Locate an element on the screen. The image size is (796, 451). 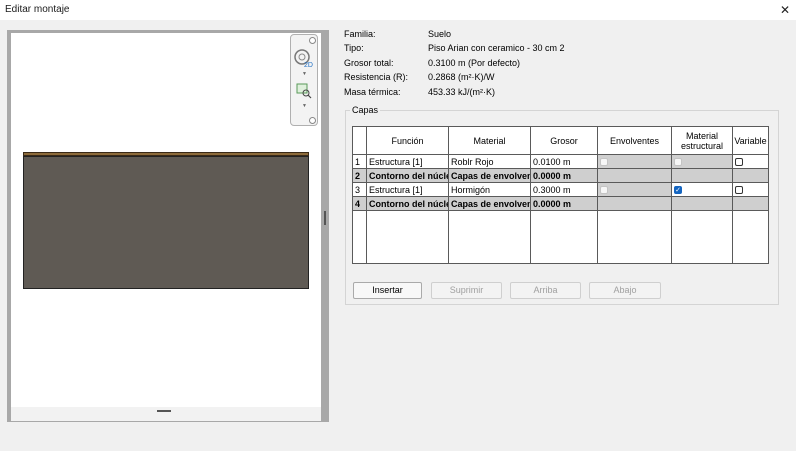
window-title: Editar montaje is located at coordinates (37, 9).